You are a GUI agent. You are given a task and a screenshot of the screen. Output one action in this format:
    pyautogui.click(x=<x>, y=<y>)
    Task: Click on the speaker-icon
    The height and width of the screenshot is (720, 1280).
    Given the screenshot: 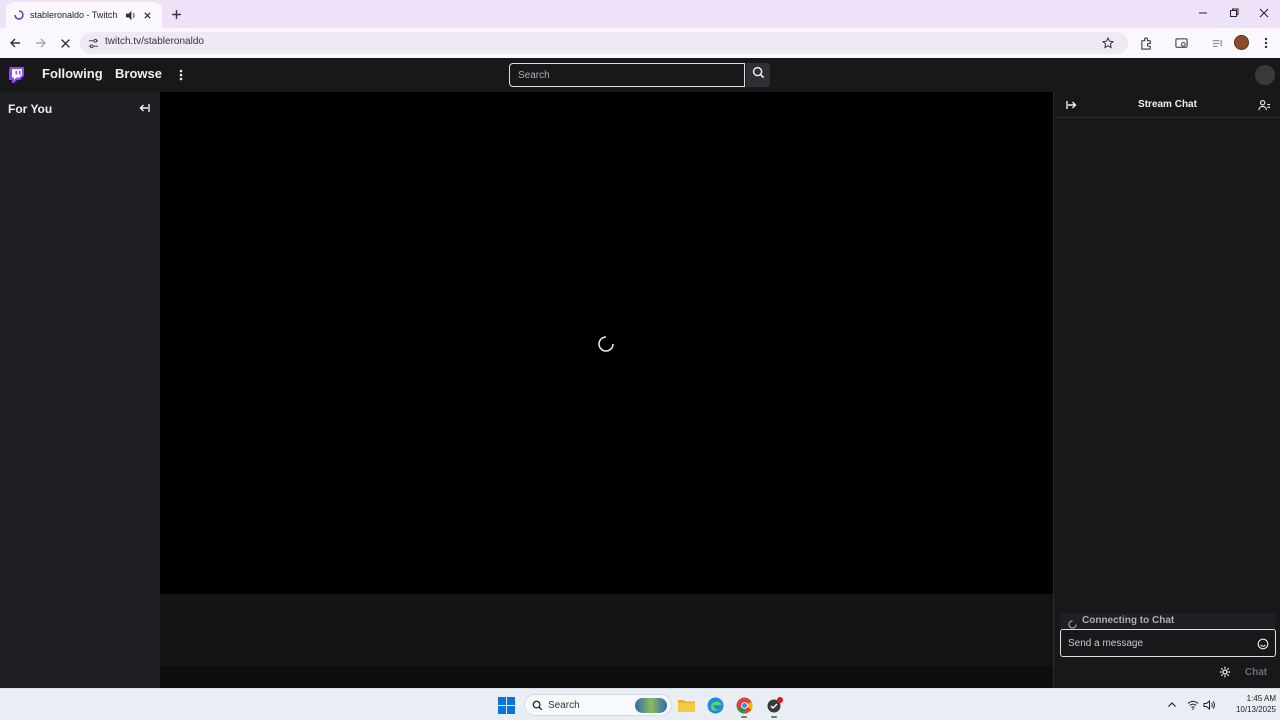 What is the action you would take?
    pyautogui.click(x=130, y=15)
    